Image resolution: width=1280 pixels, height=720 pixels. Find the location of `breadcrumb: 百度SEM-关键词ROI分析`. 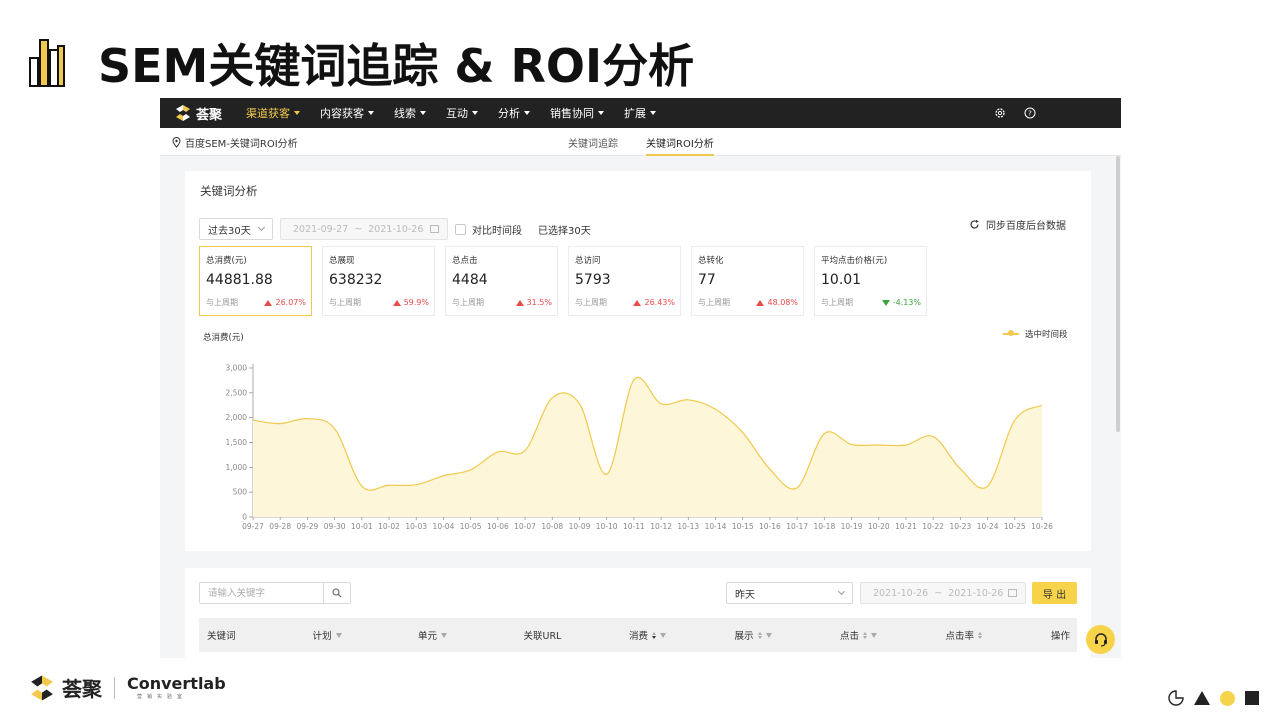

breadcrumb: 百度SEM-关键词ROI分析 is located at coordinates (235, 142).